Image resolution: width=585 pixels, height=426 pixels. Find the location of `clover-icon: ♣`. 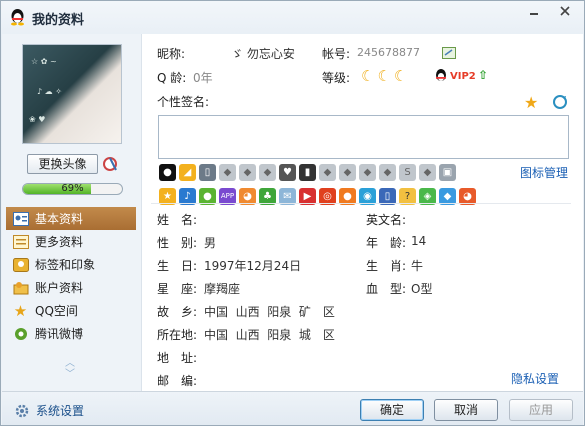

clover-icon: ♣ is located at coordinates (267, 196).